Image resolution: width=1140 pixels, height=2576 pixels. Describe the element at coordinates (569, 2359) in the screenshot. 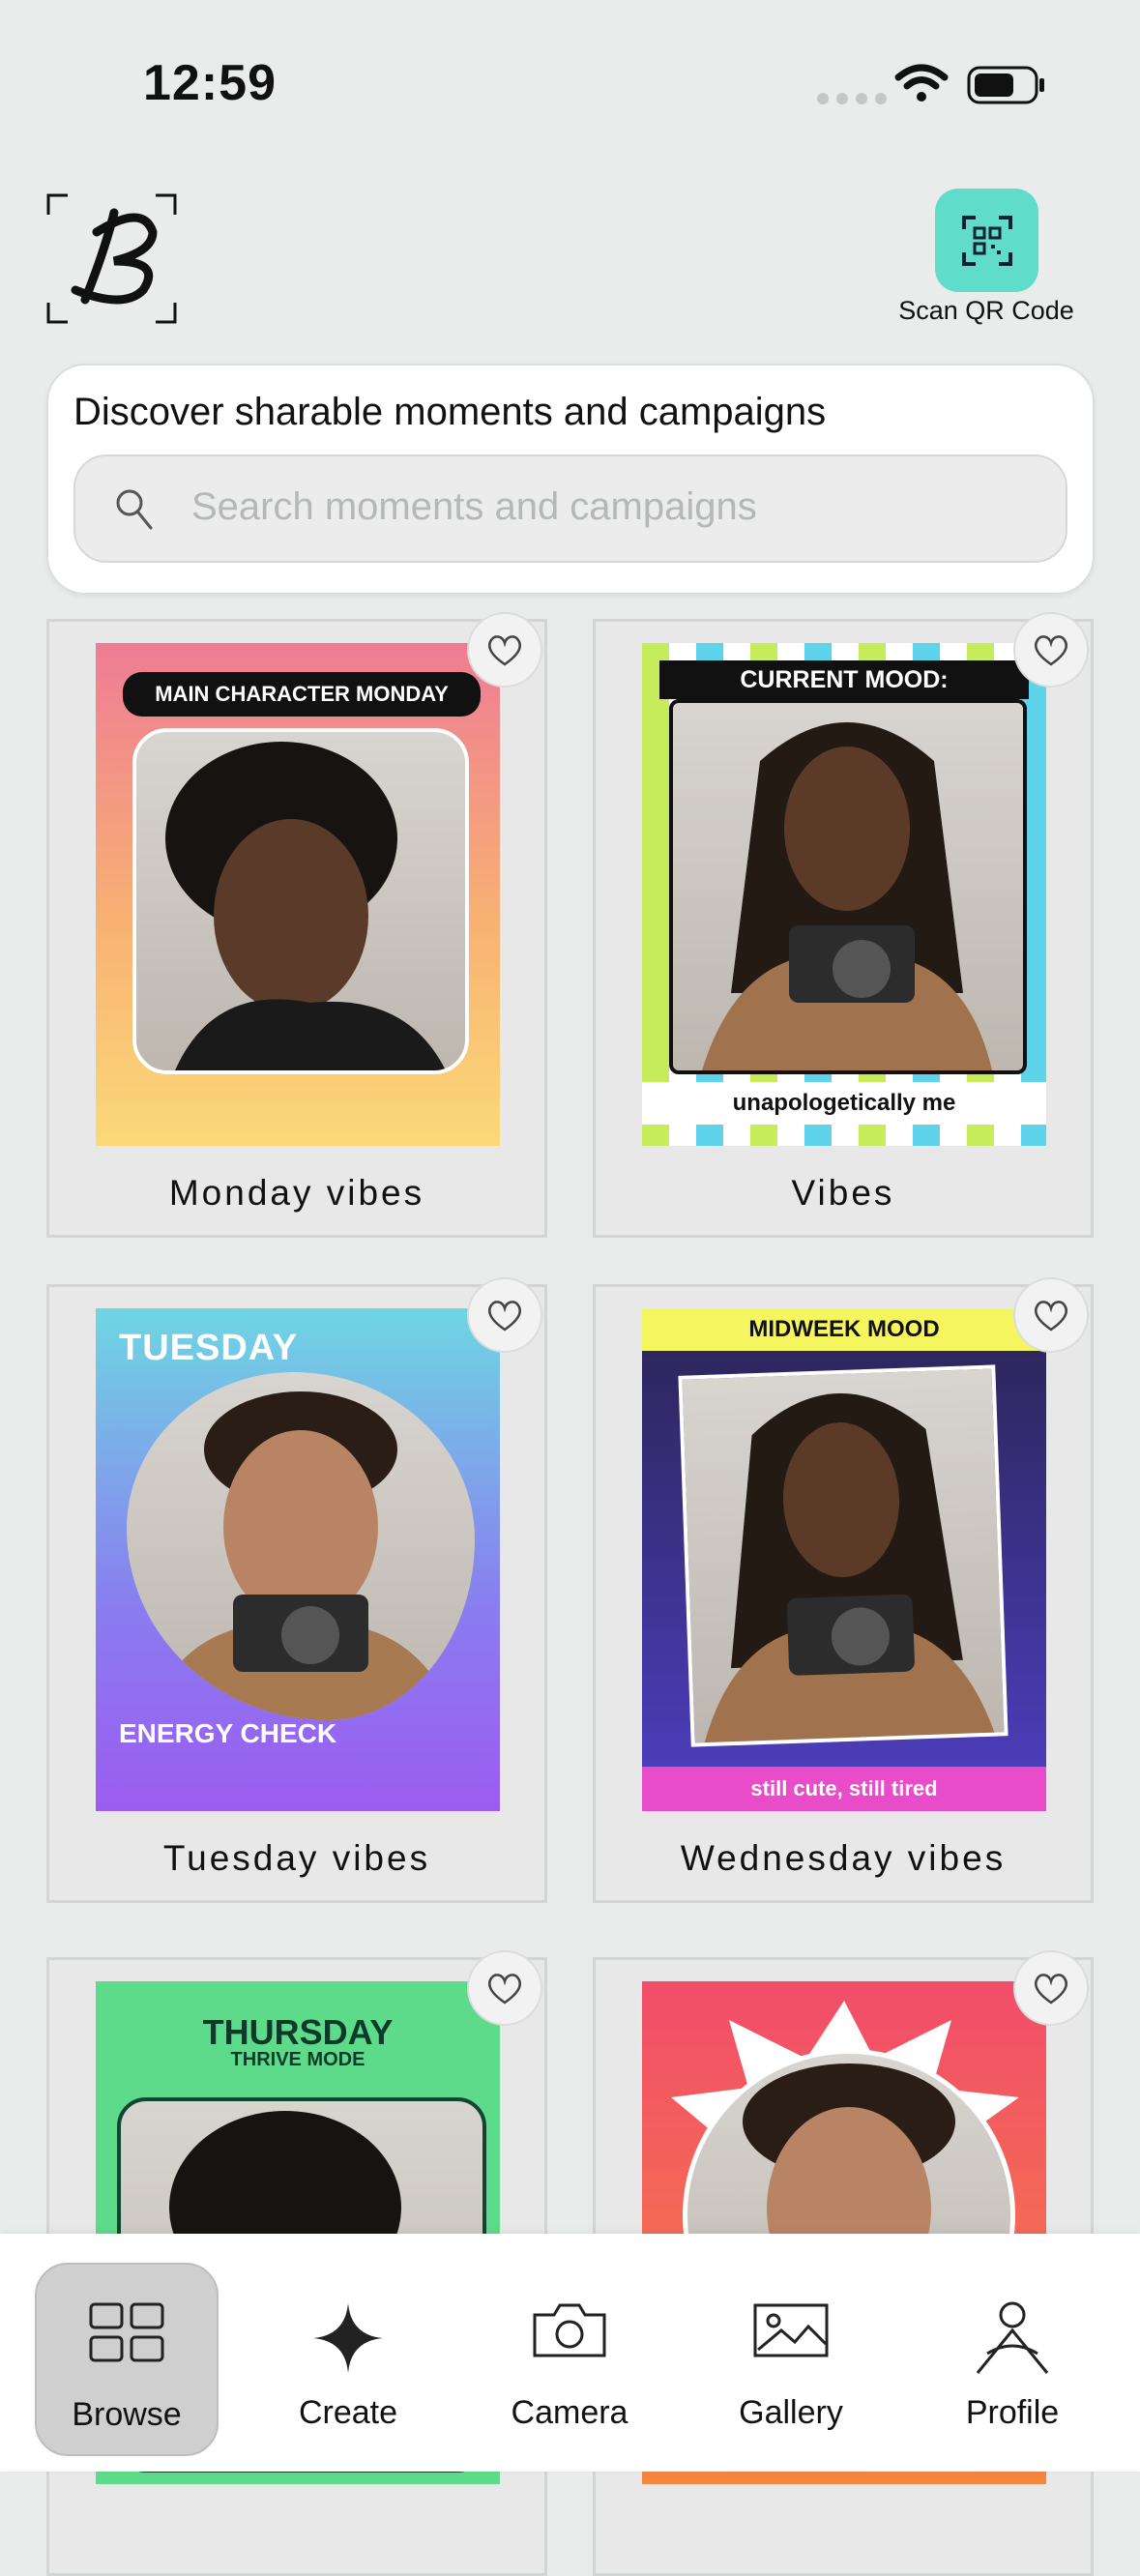

I see `tab-camera: Camera` at that location.